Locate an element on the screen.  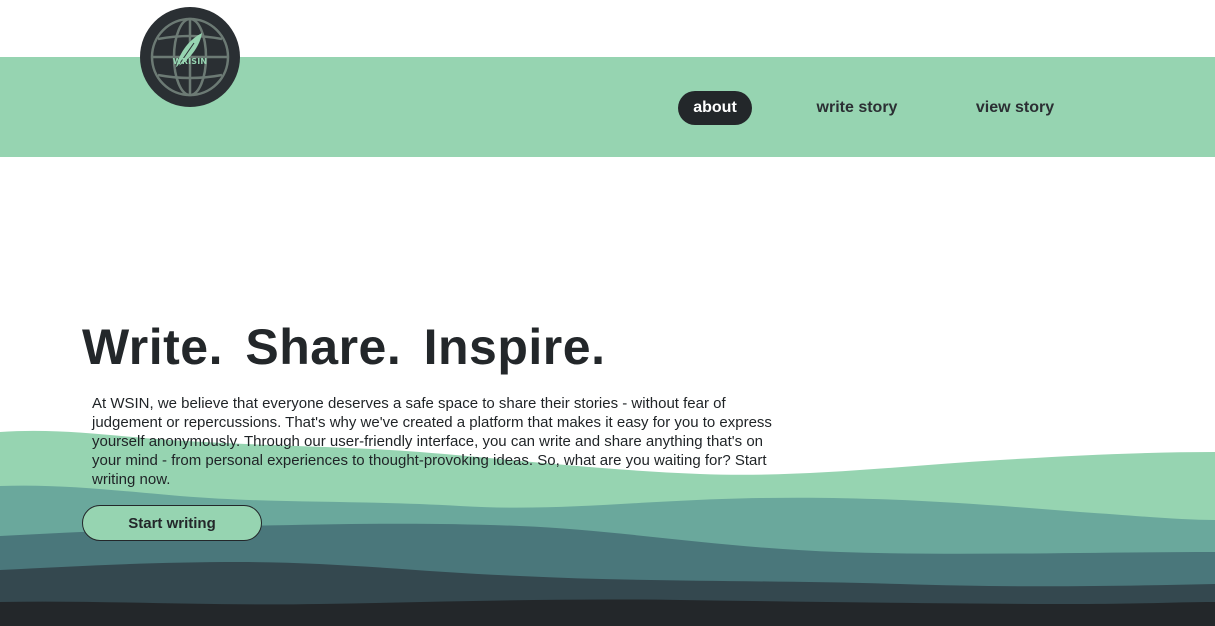
hero-title: Write. Share. Inspire. is located at coordinates (344, 347).